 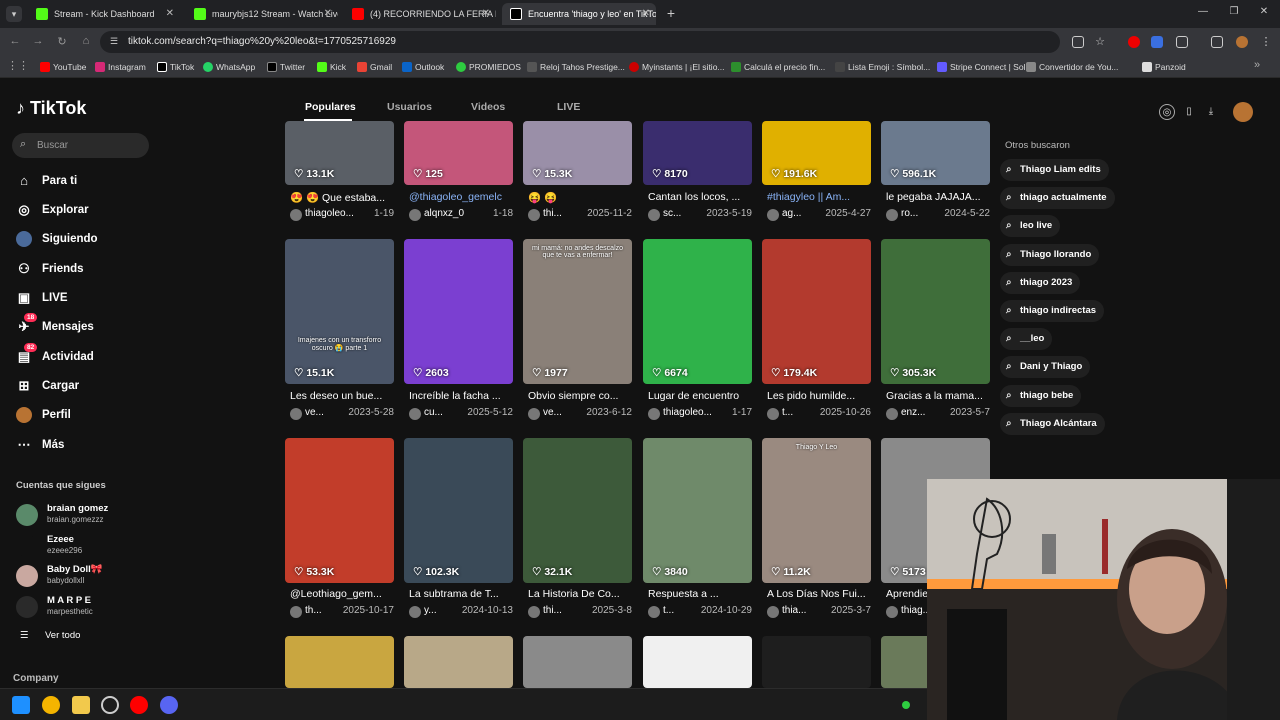 What do you see at coordinates (1164, 67) in the screenshot?
I see `bookmark-panzoid: Panzoid` at bounding box center [1164, 67].